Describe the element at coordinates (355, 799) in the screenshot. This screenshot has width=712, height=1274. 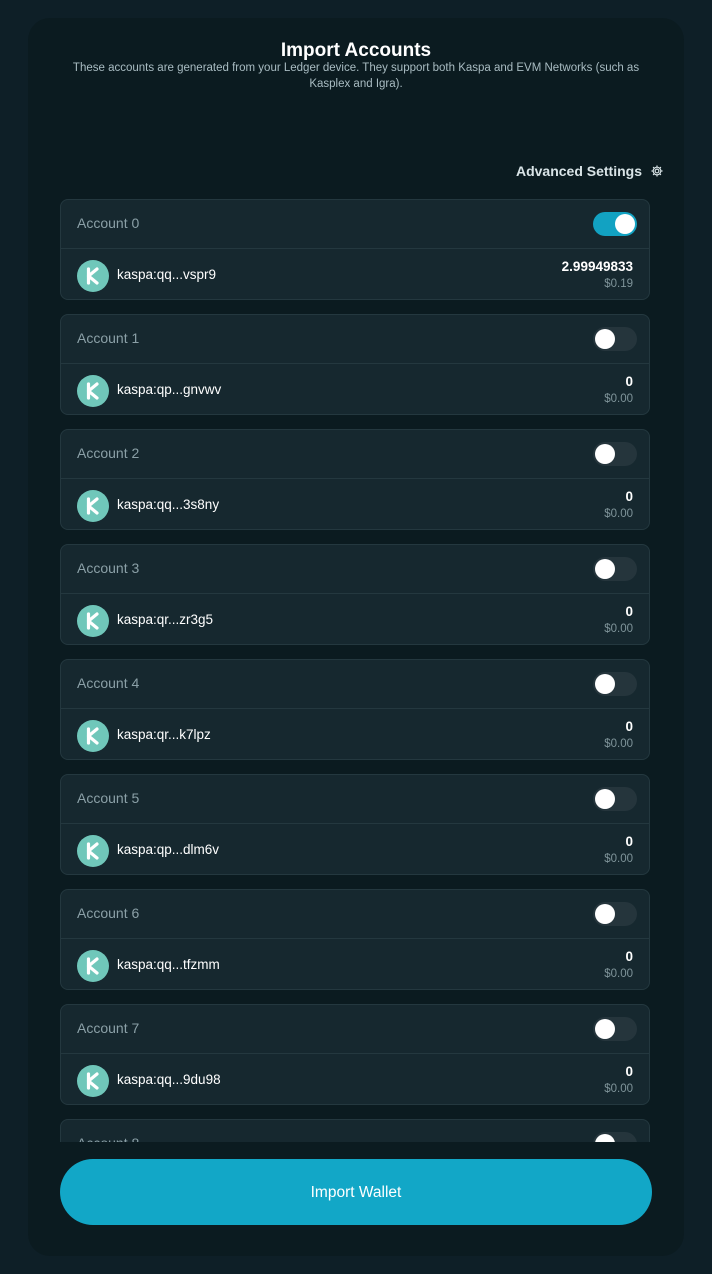
I see `account-card-header: Account 5` at that location.